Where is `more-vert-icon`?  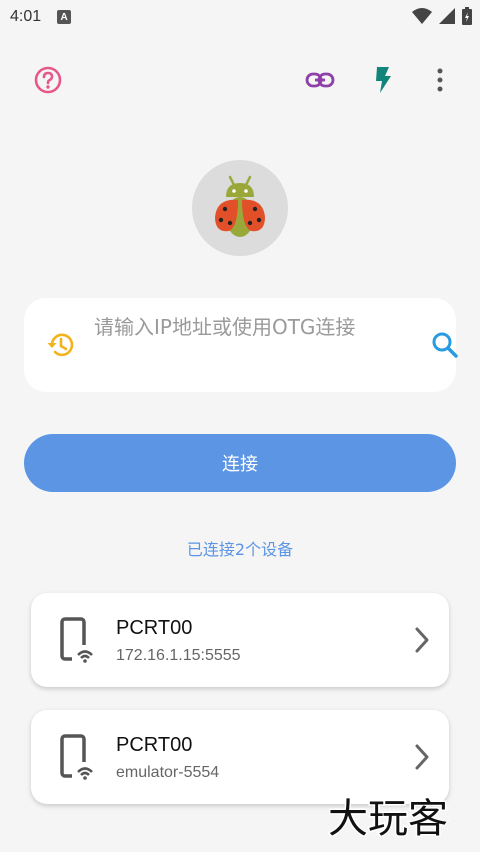
more-vert-icon is located at coordinates (440, 80).